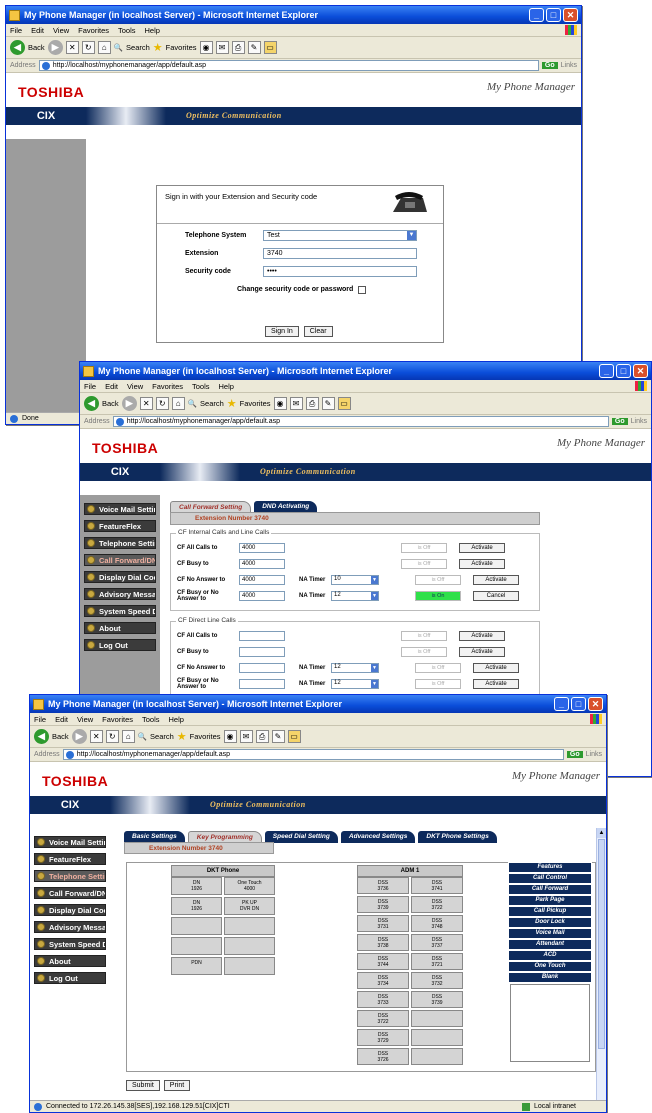 The image size is (652, 1113). I want to click on cf-input: 4000, so click(262, 580).